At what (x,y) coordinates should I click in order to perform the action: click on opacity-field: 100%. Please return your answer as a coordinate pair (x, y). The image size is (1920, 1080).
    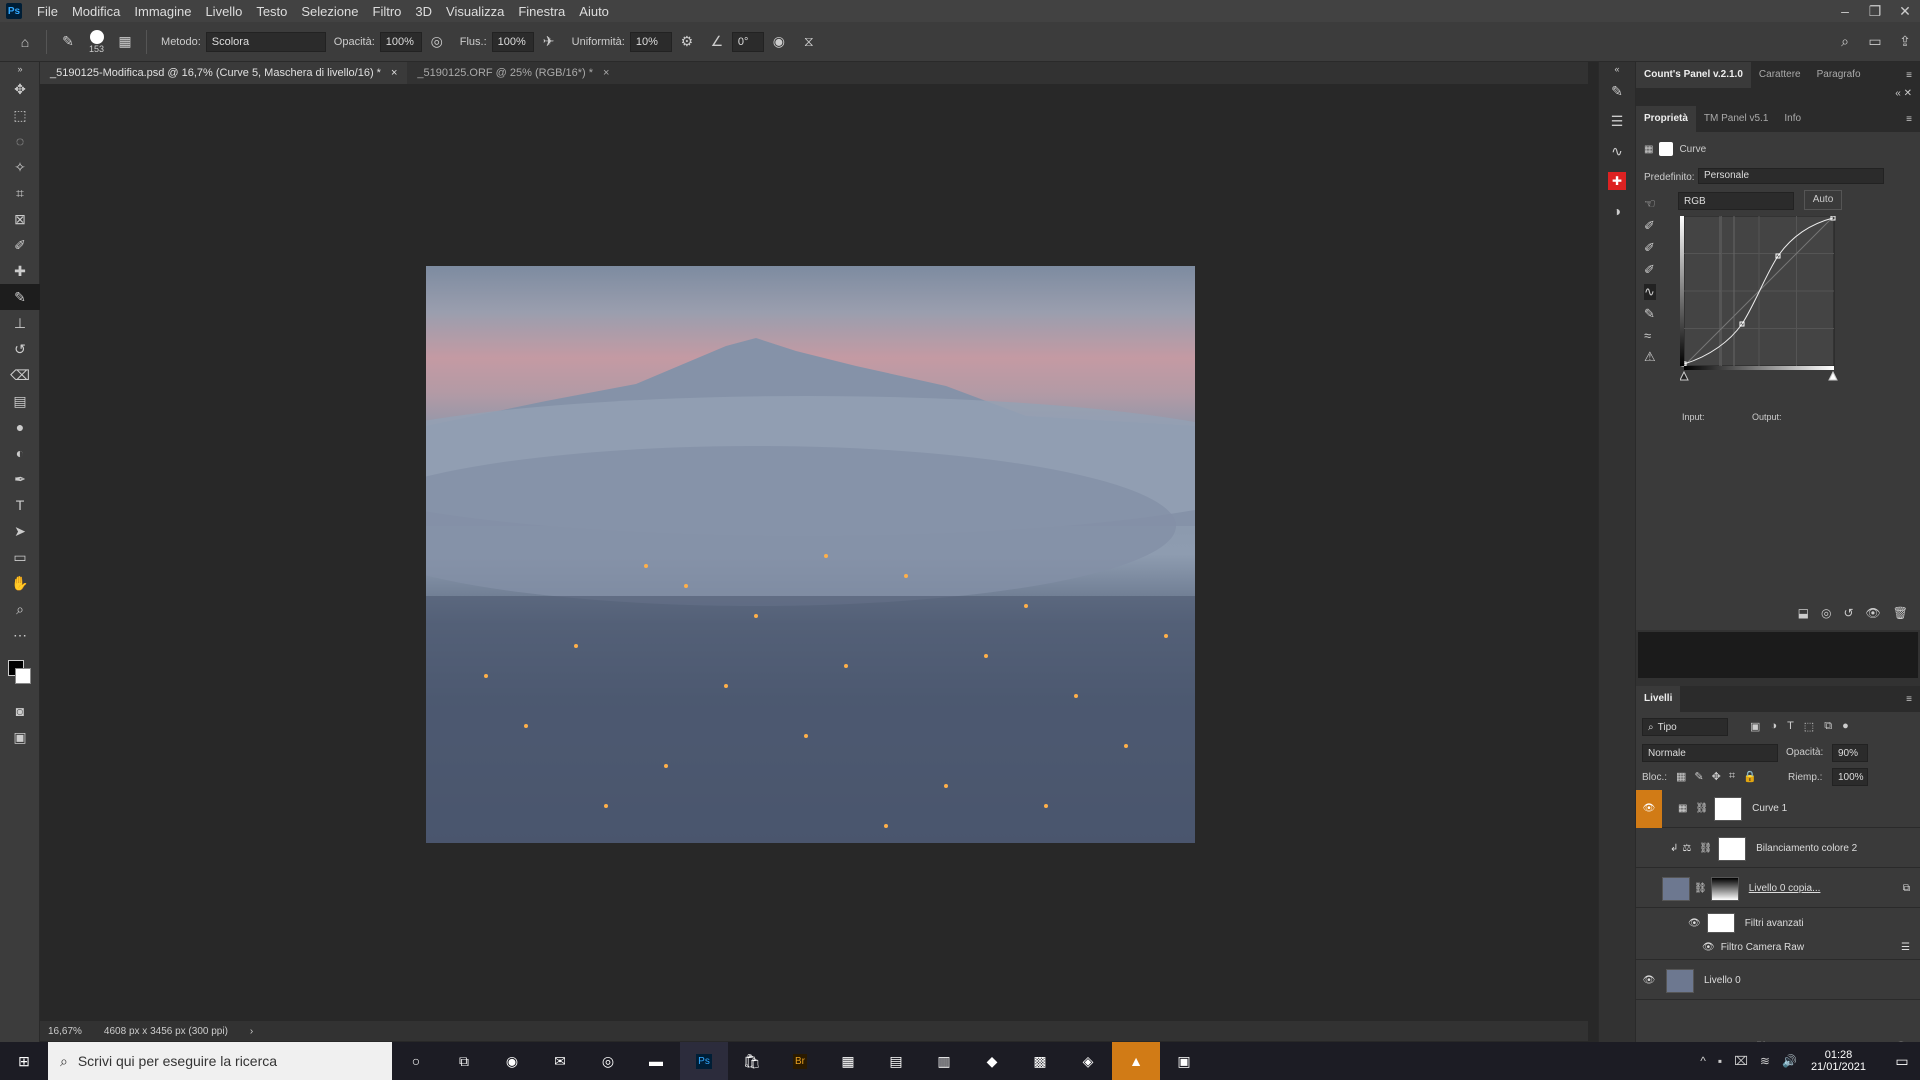
    Looking at the image, I should click on (400, 41).